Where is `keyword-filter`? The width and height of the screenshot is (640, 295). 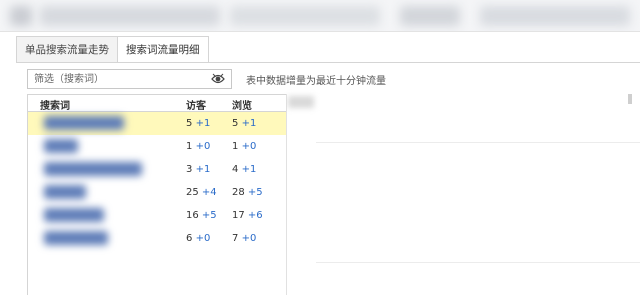 keyword-filter is located at coordinates (129, 79).